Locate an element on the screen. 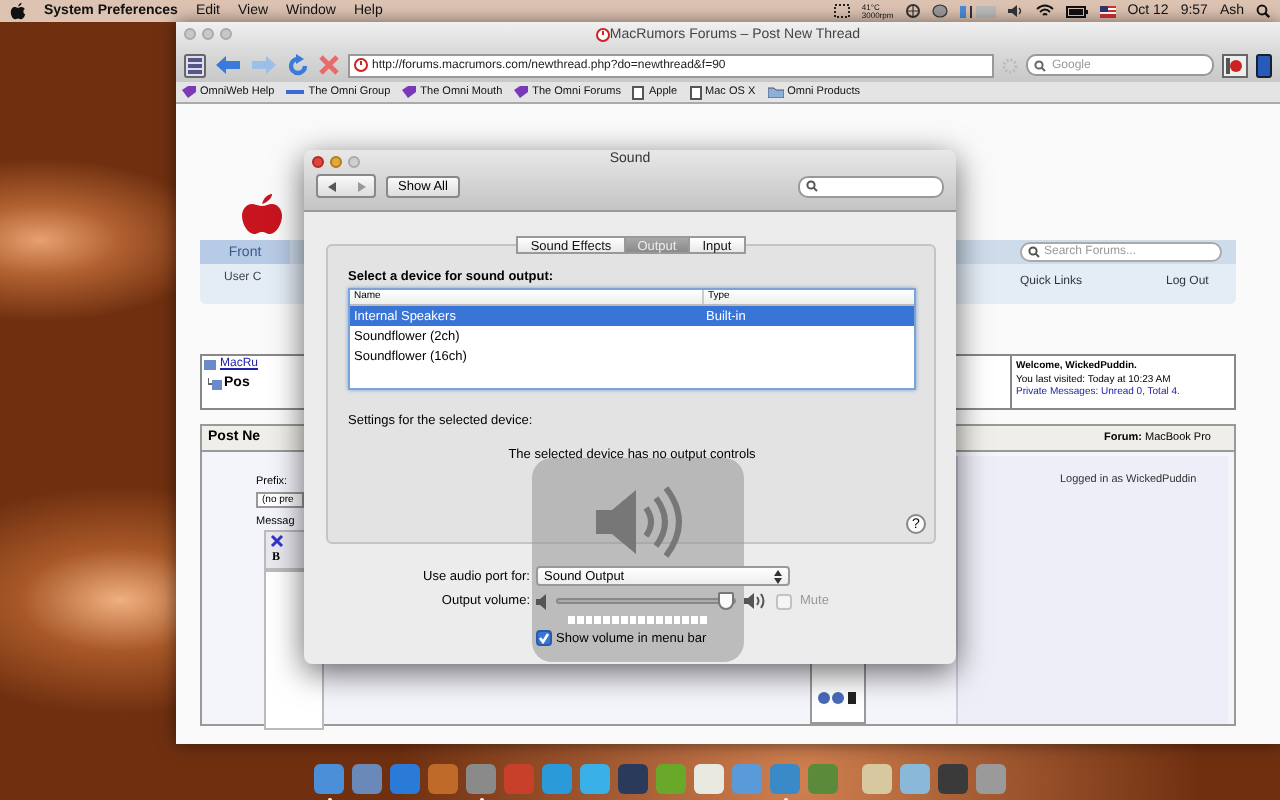 This screenshot has width=1280, height=800. dotted-square-icon is located at coordinates (841, 11).